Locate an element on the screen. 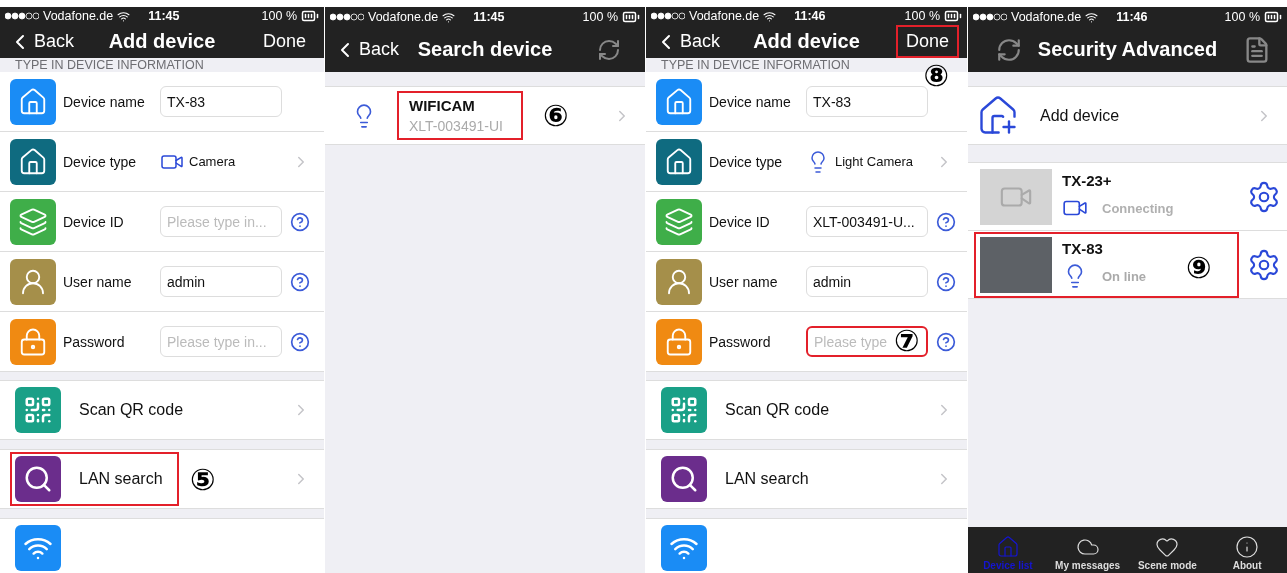 The height and width of the screenshot is (573, 1287). device-status: Connecting is located at coordinates (1138, 208).